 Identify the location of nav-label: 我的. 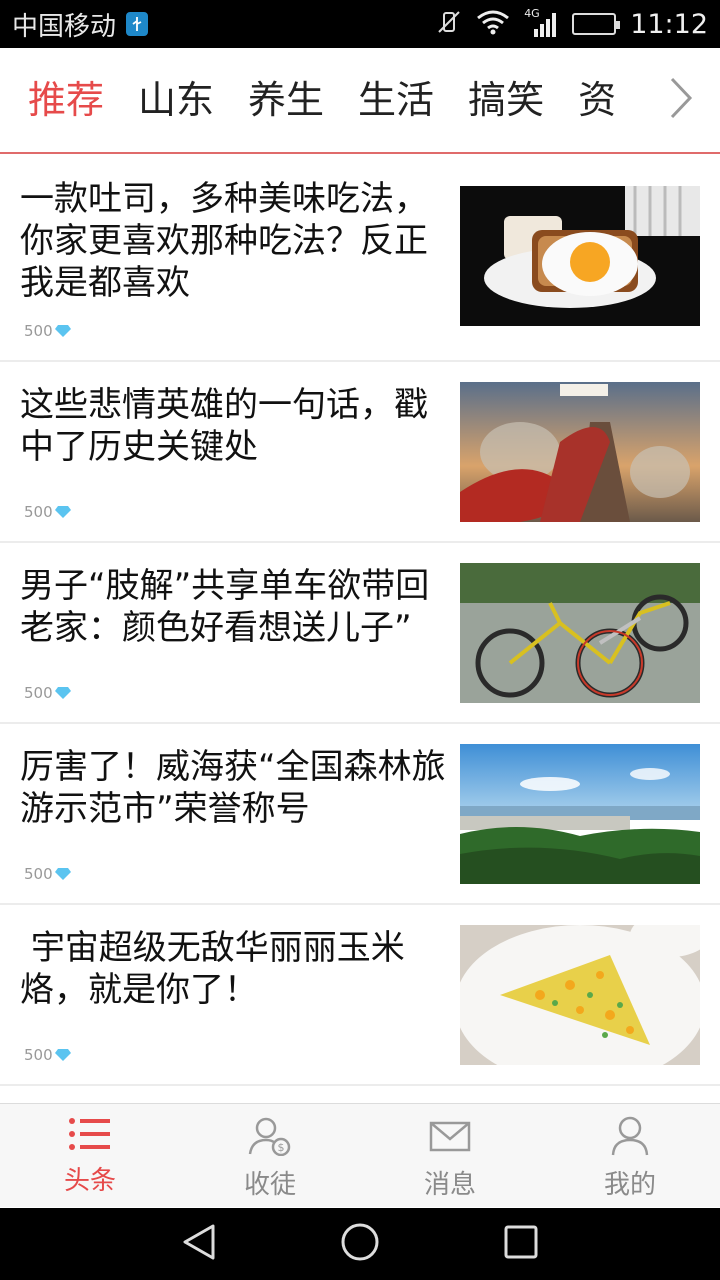
(629, 1185).